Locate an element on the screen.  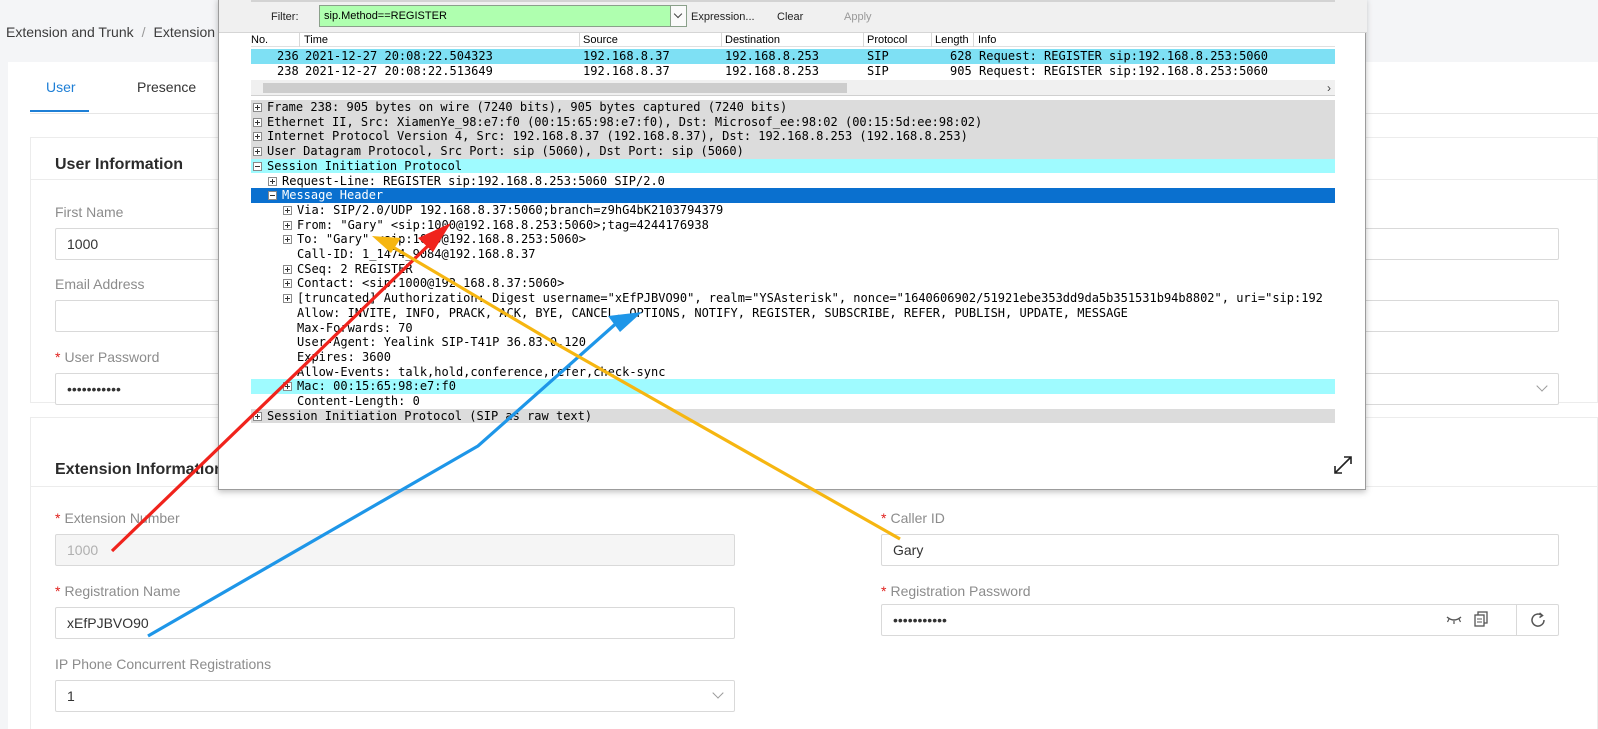
registration-name-input: xEfPJBVO90 is located at coordinates (395, 623).